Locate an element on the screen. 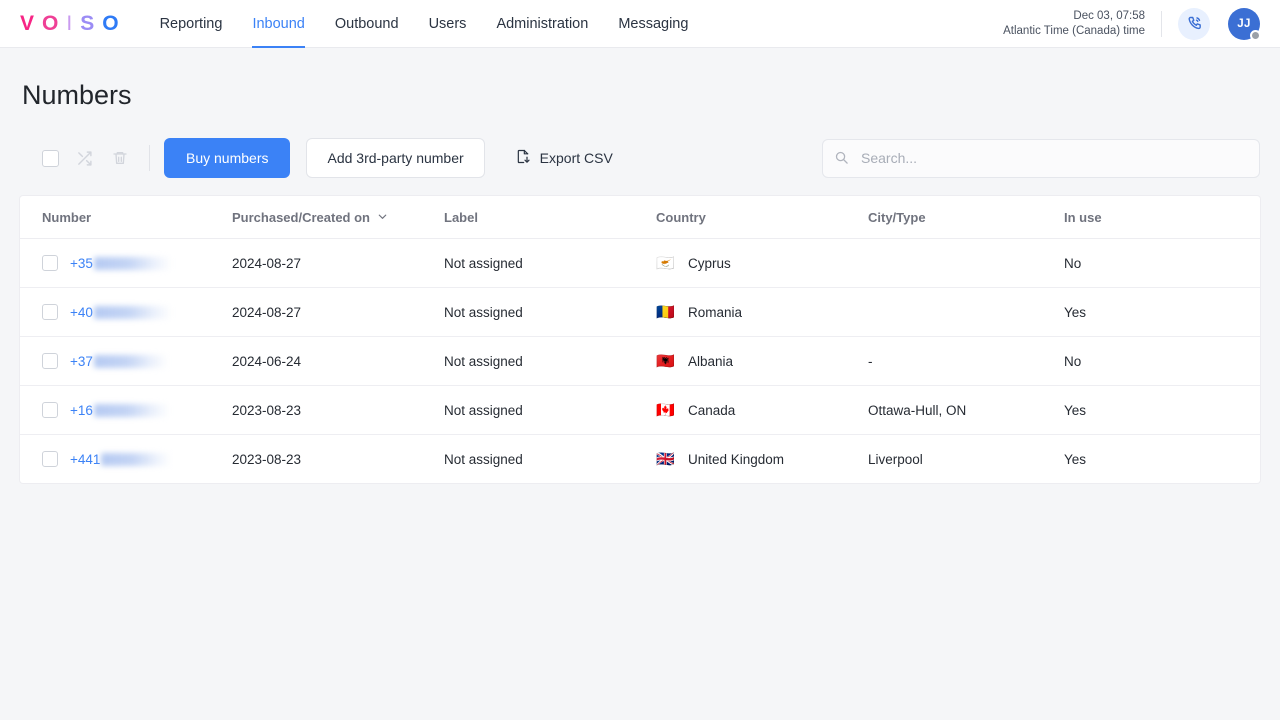 Image resolution: width=1280 pixels, height=720 pixels. avatar-status-dot is located at coordinates (1255, 35).